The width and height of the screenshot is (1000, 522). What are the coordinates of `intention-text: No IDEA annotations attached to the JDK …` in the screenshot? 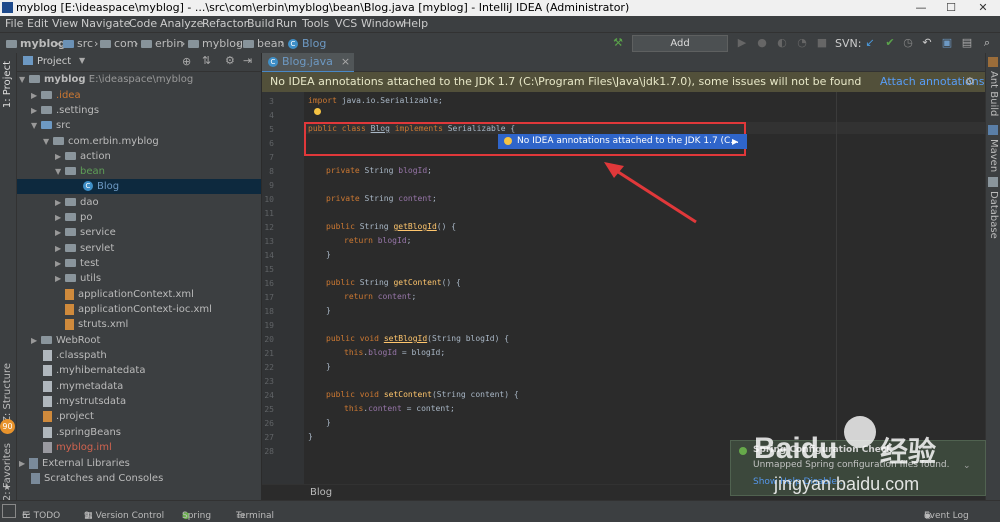 It's located at (628, 141).